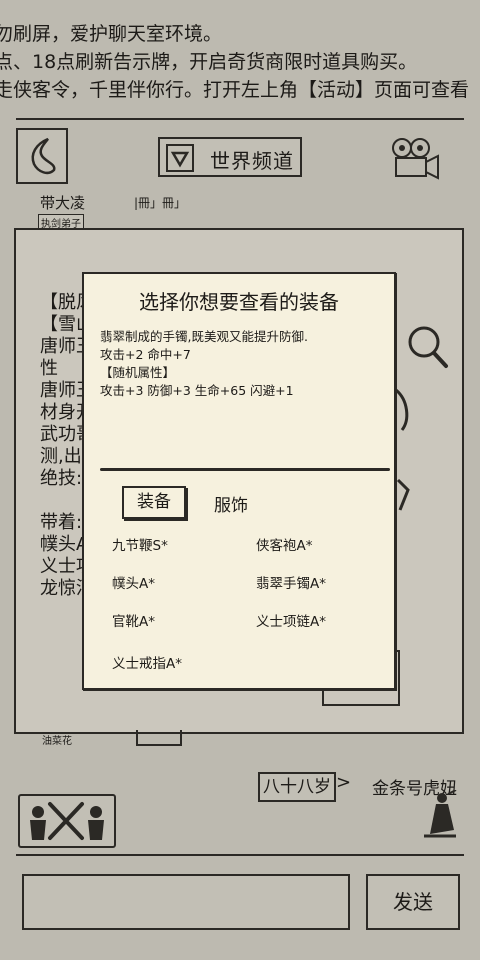 This screenshot has height=960, width=480. What do you see at coordinates (231, 503) in the screenshot?
I see `tab-outfit: 服饰` at bounding box center [231, 503].